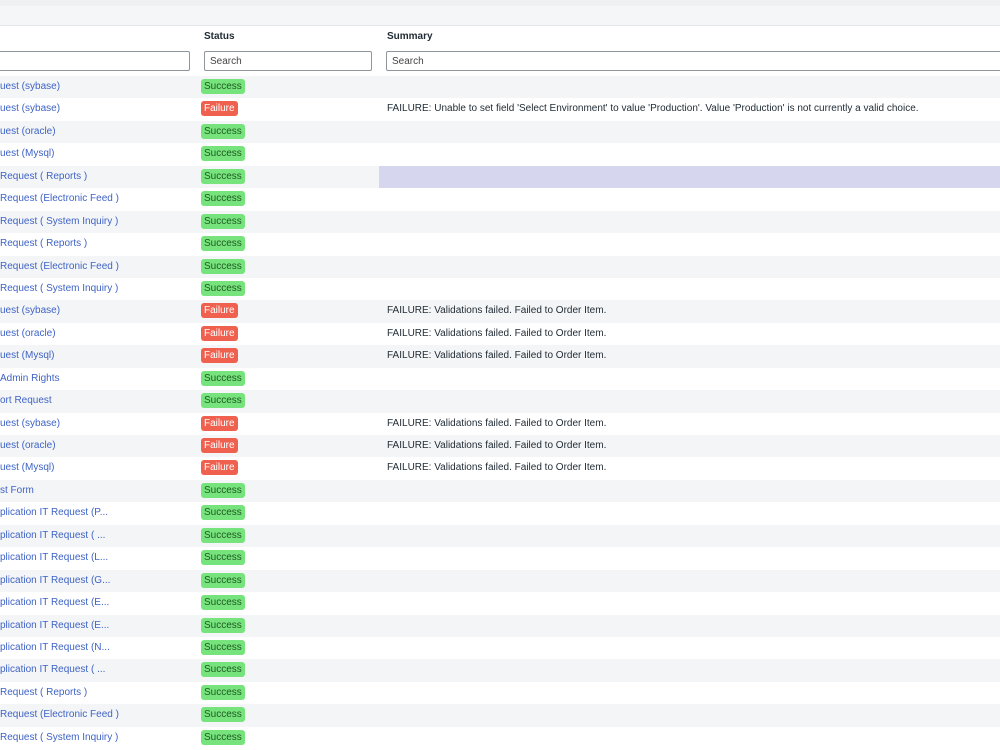 Image resolution: width=1000 pixels, height=750 pixels. I want to click on row-highlight, so click(689, 176).